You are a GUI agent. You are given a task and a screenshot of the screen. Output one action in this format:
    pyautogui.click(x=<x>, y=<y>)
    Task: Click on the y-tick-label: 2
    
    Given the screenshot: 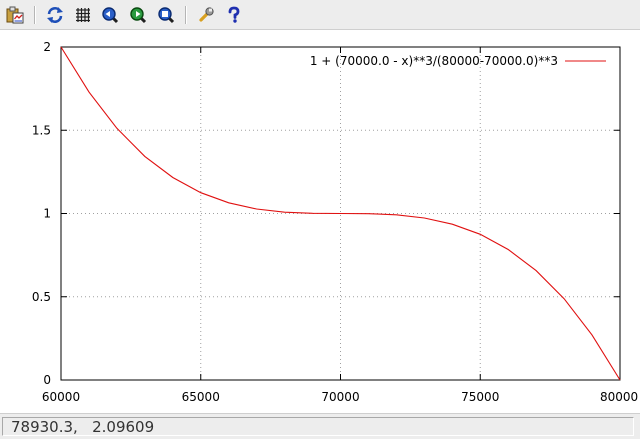 What is the action you would take?
    pyautogui.click(x=47, y=47)
    